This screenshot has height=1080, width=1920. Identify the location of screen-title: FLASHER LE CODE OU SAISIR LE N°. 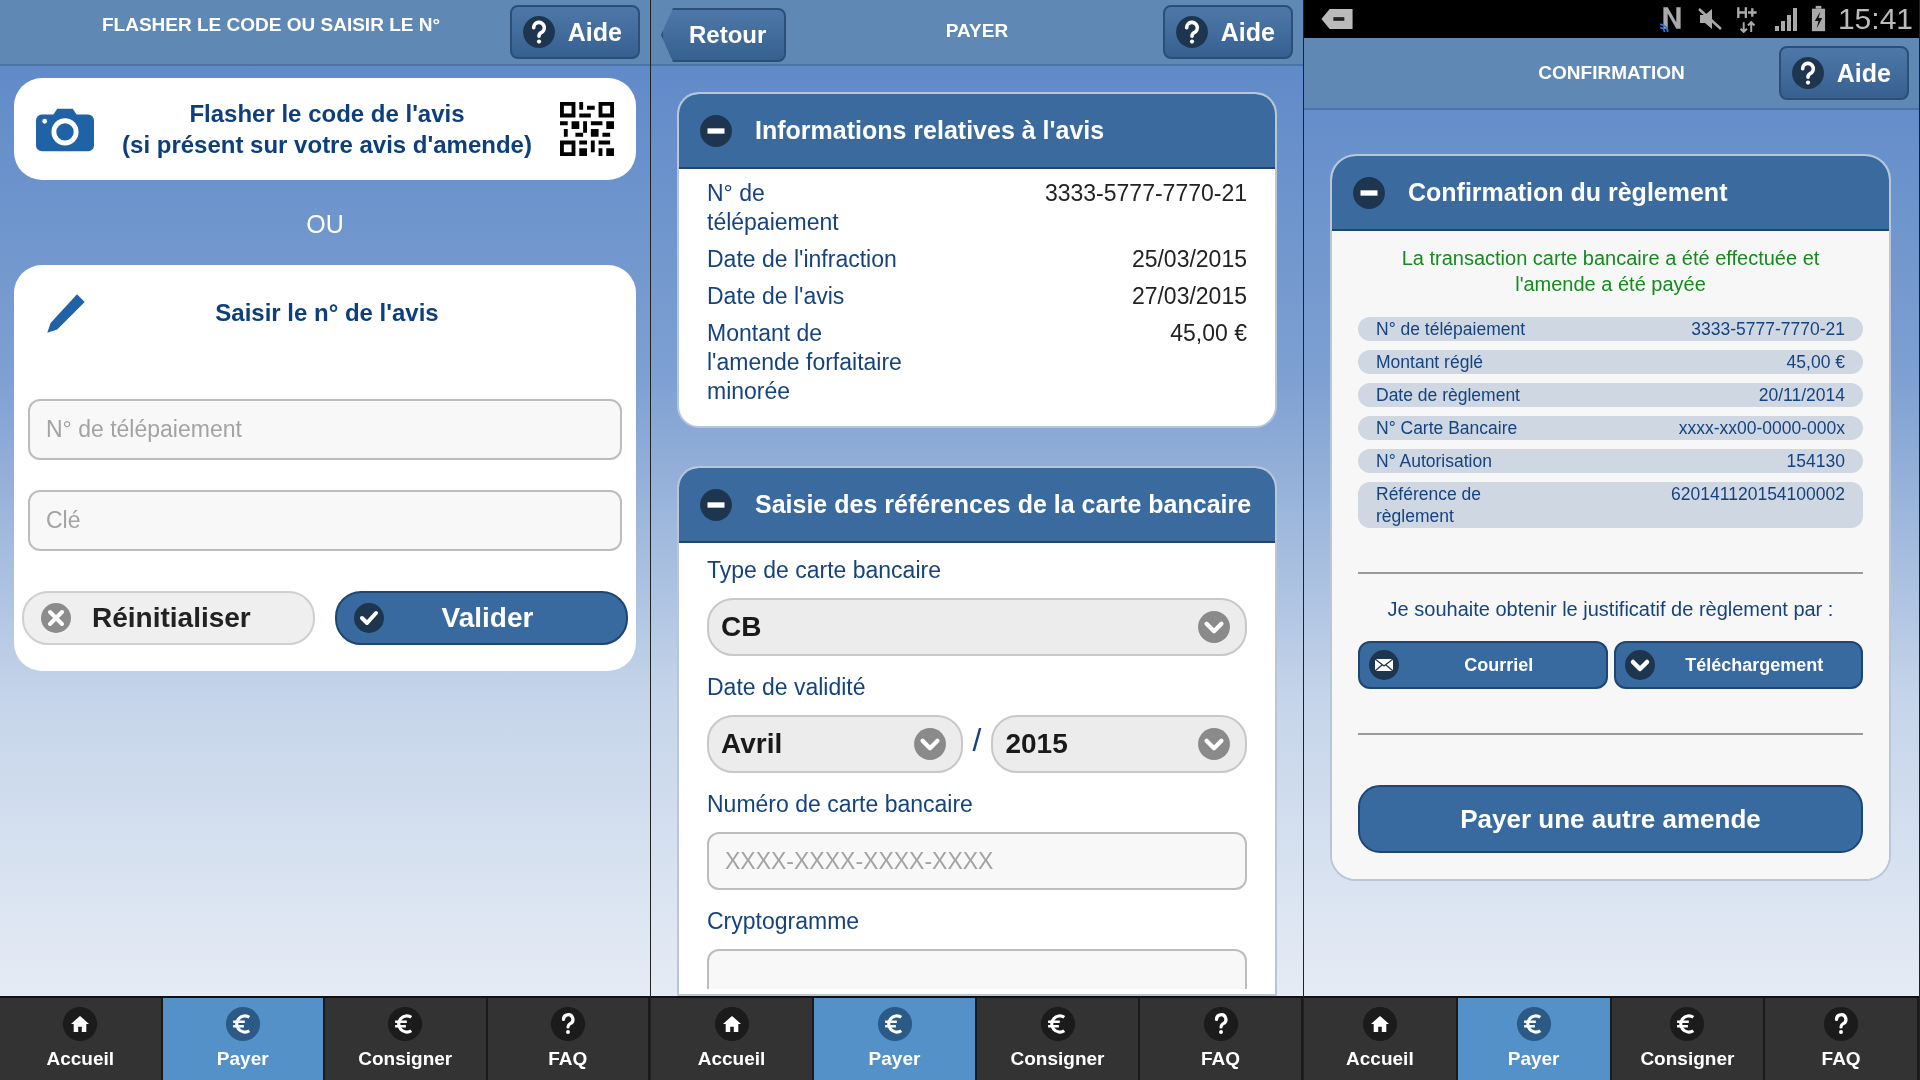
(271, 25).